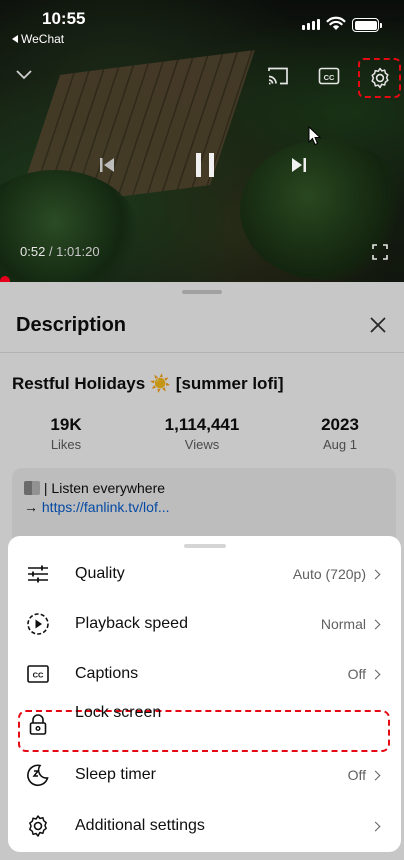  What do you see at coordinates (278, 76) in the screenshot?
I see `cast-icon` at bounding box center [278, 76].